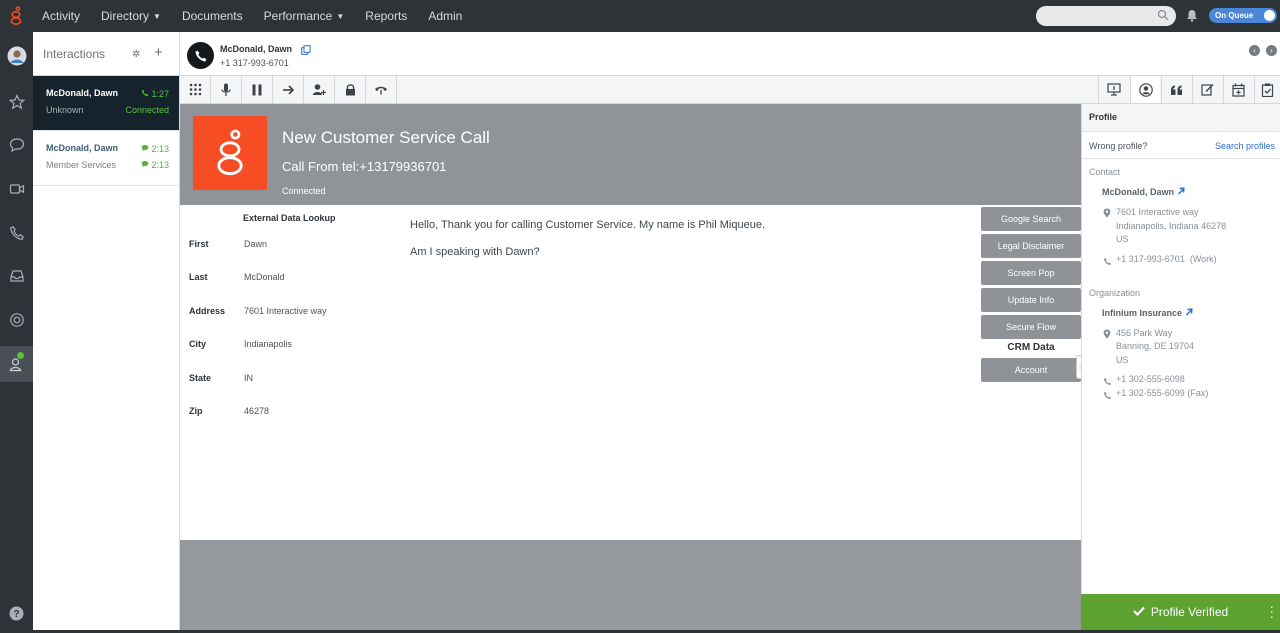 This screenshot has height=633, width=1280. What do you see at coordinates (1192, 17) in the screenshot?
I see `notifications-bell-icon` at bounding box center [1192, 17].